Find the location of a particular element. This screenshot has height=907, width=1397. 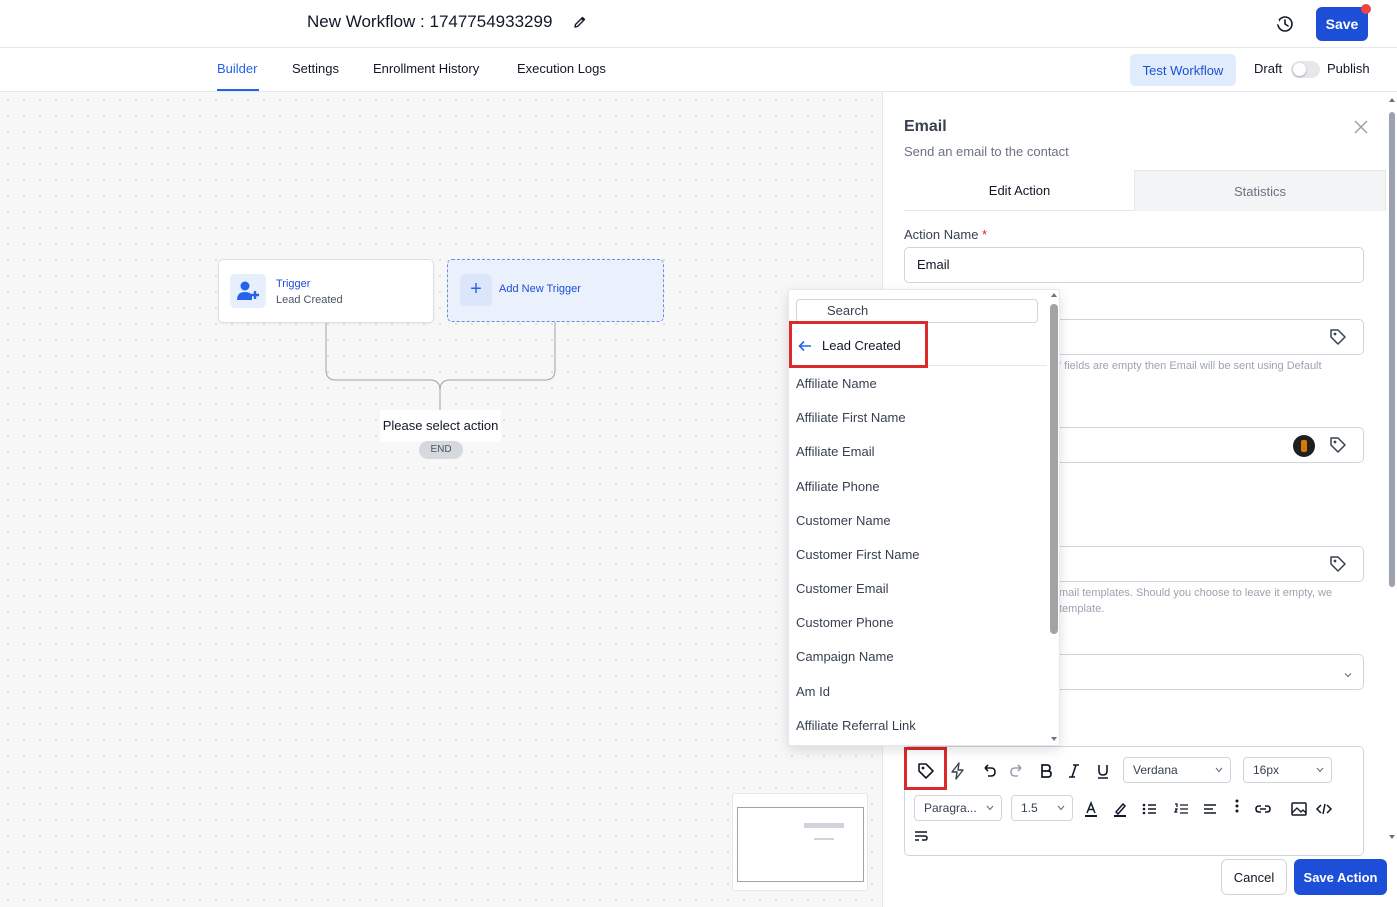

lead-created-highlight is located at coordinates (858, 344).